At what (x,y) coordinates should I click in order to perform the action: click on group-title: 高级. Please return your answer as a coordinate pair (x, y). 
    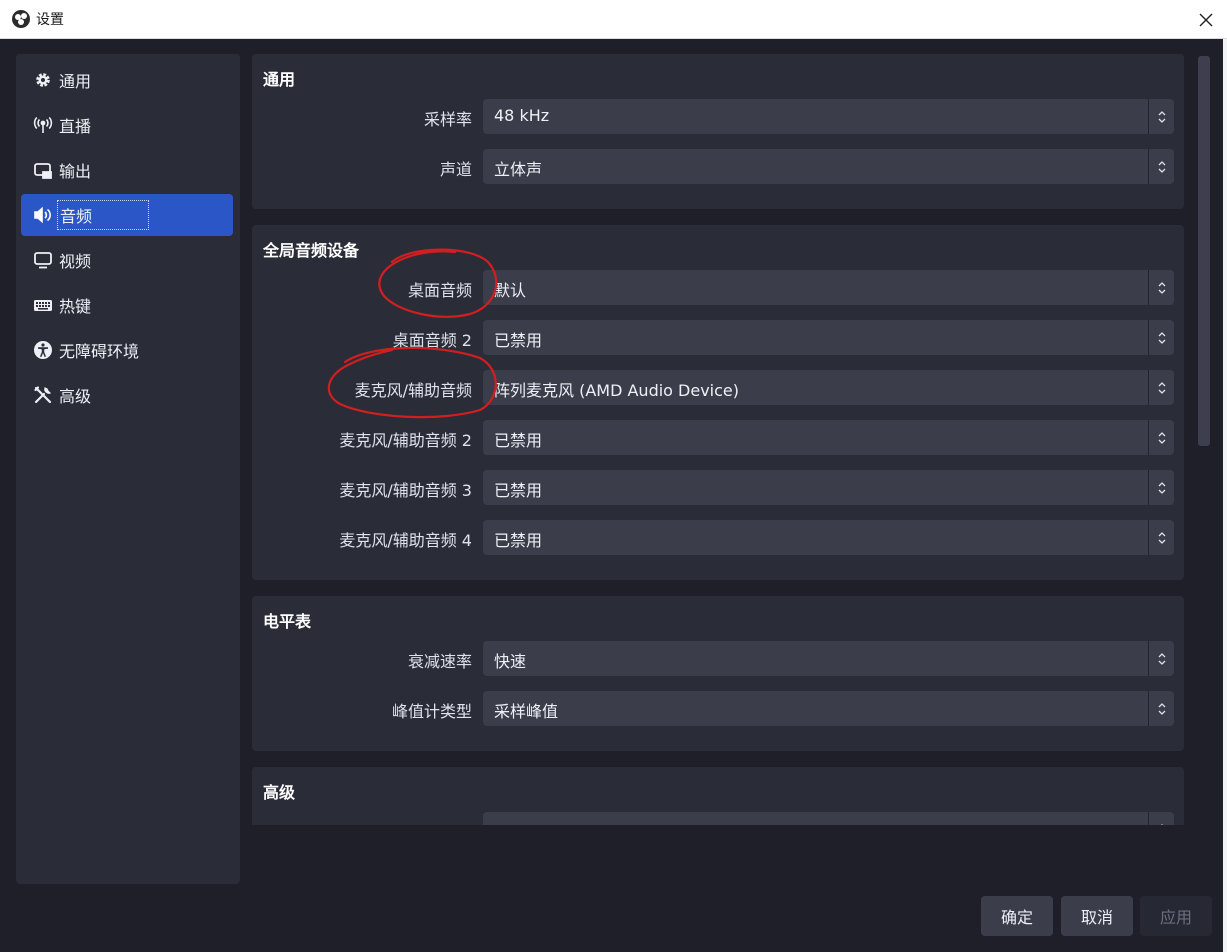
    Looking at the image, I should click on (279, 792).